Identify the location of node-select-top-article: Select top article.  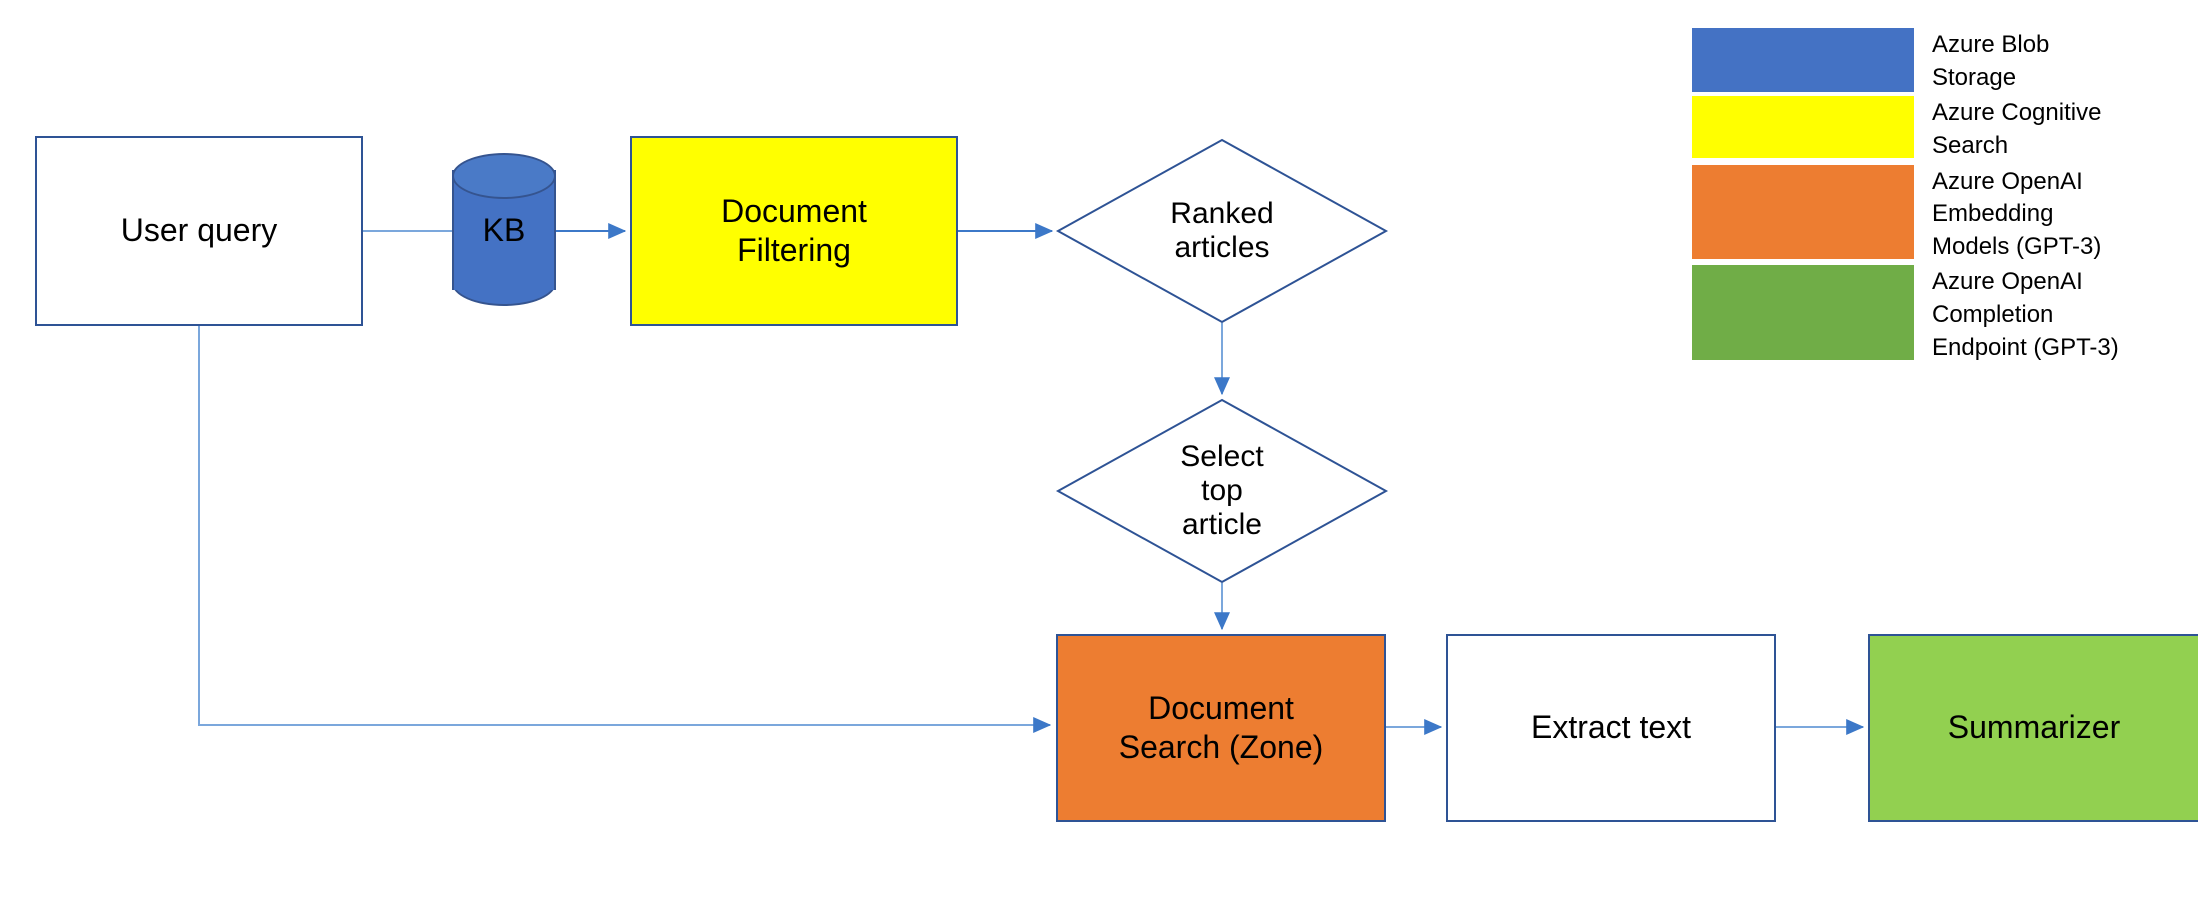
(1222, 491).